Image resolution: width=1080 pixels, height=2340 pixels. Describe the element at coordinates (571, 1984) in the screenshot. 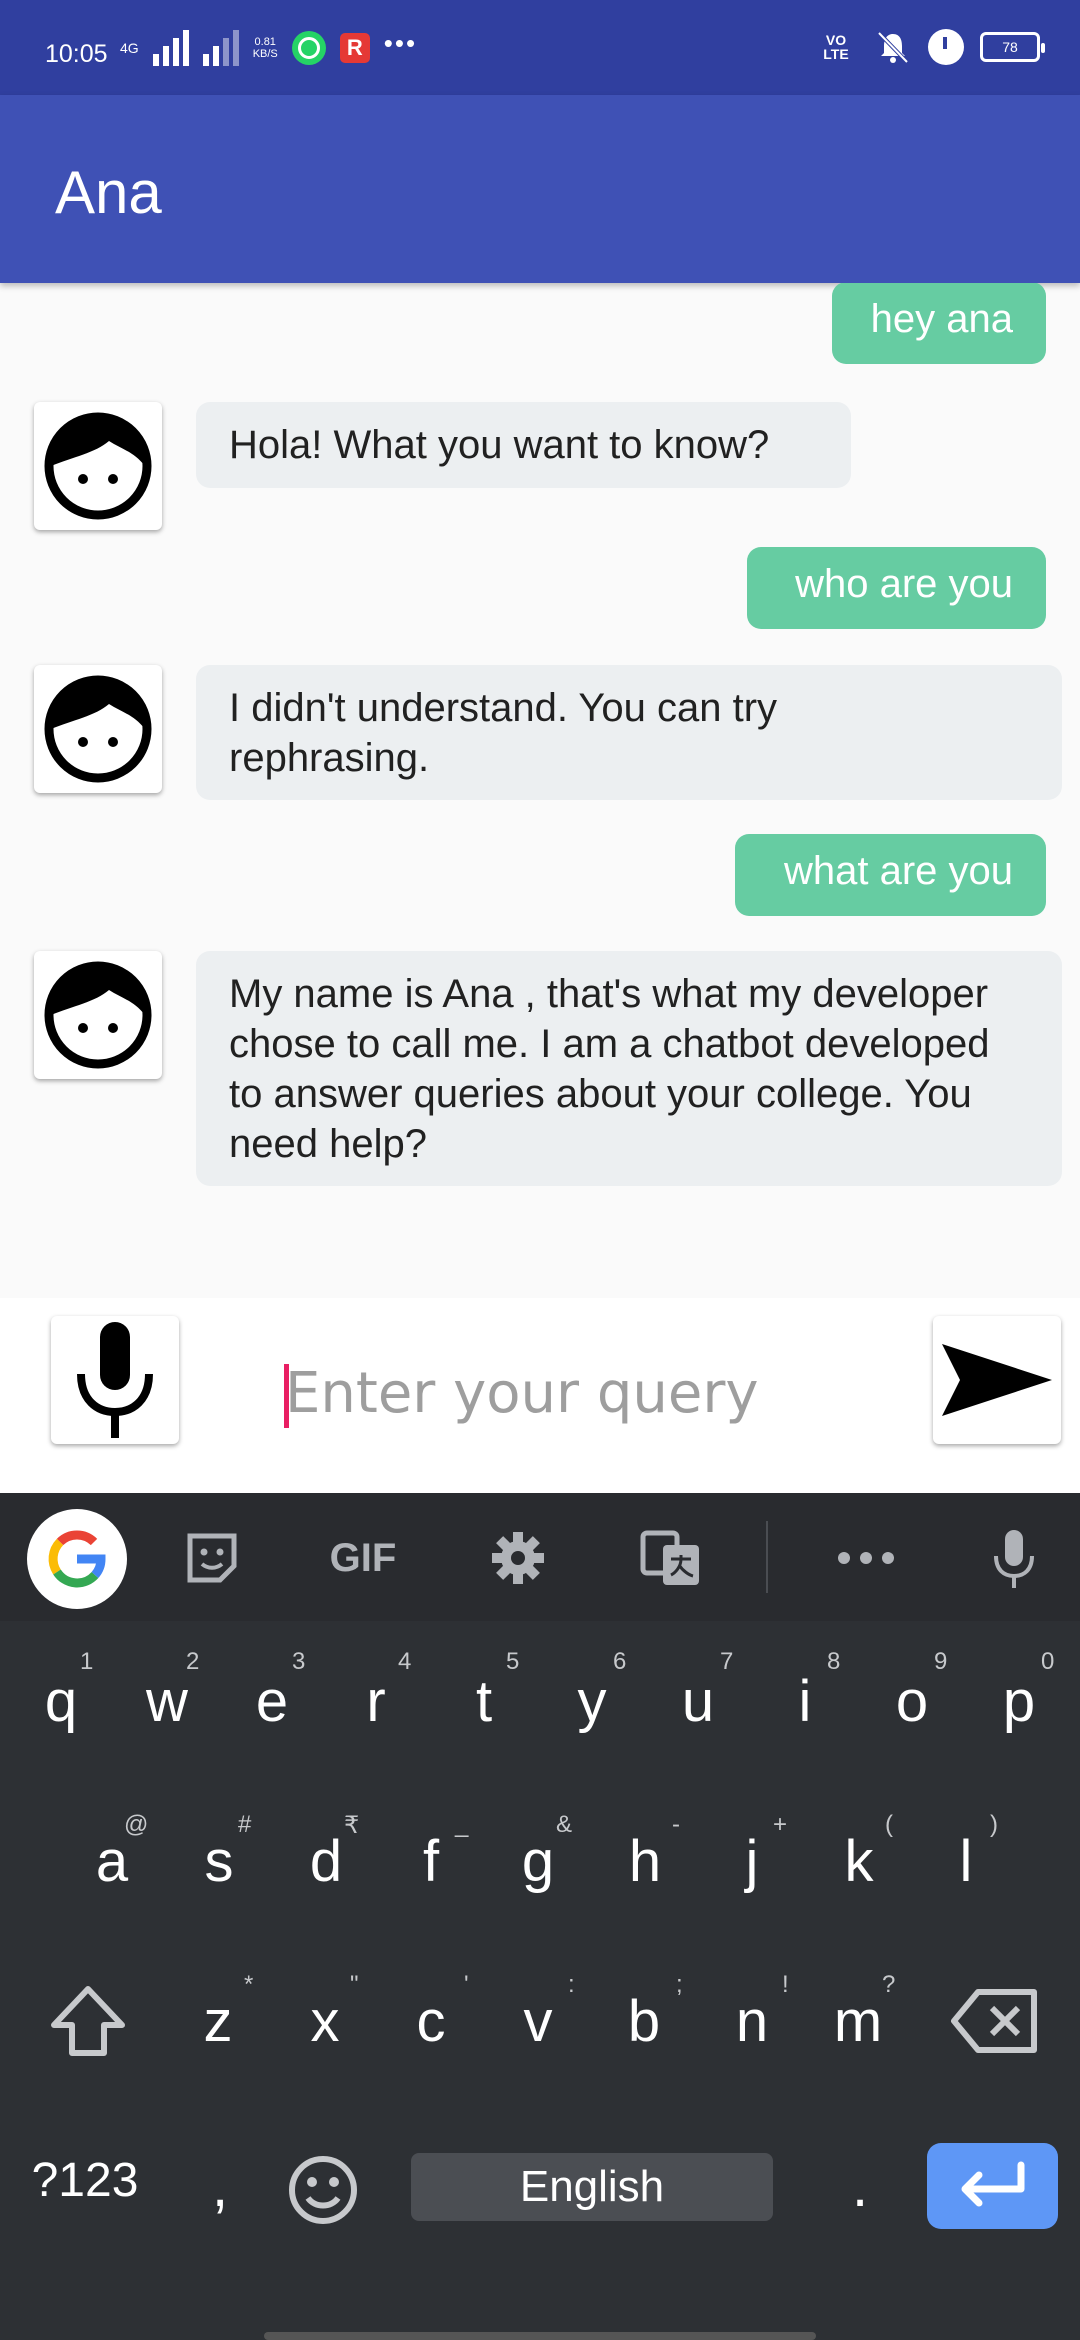

I see `key-hint: :` at that location.